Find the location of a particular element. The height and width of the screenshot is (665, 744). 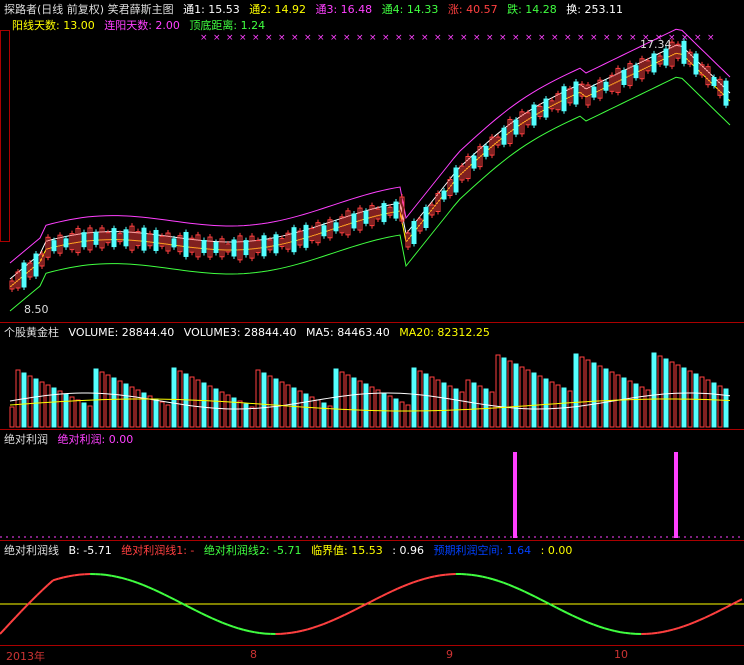

axis-label-10: 10 is located at coordinates (621, 654).